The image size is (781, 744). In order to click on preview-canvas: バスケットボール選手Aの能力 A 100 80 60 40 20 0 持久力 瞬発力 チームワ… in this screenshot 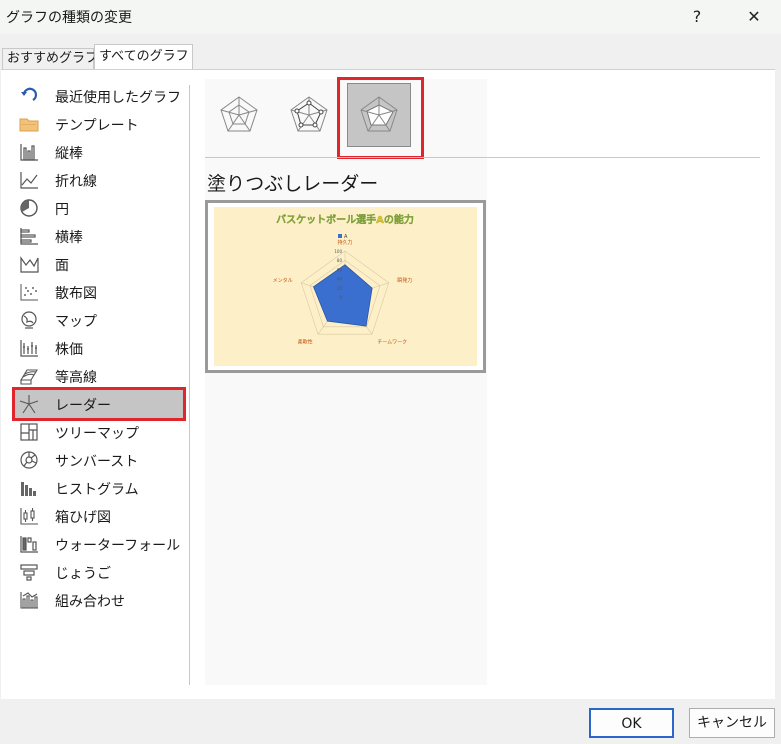, I will do `click(345, 286)`.